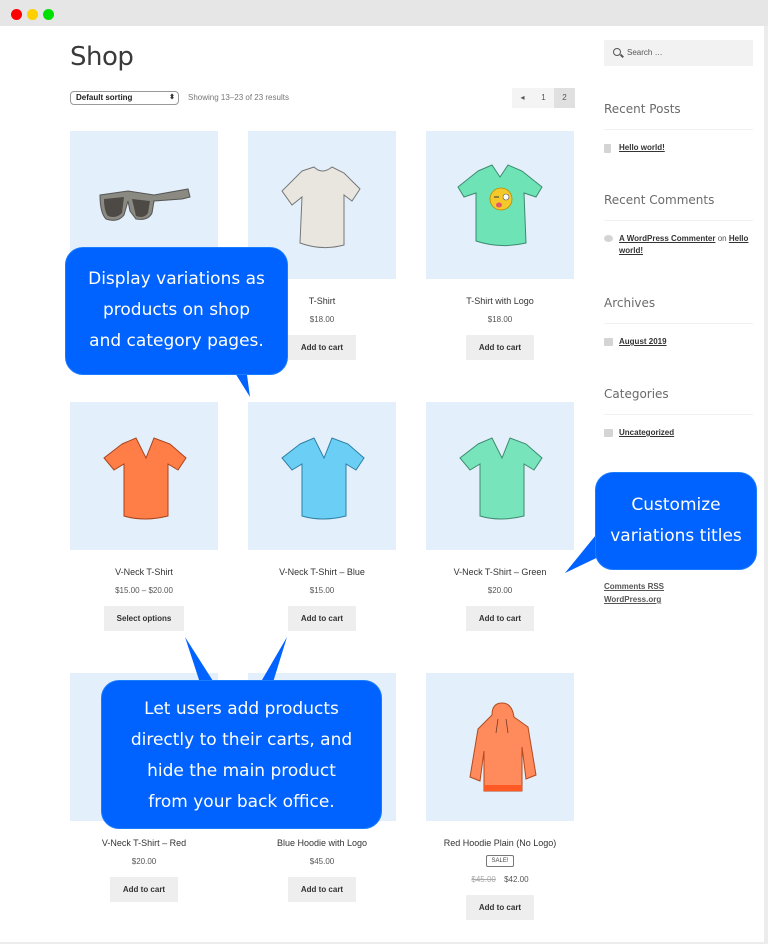 The image size is (768, 944). I want to click on widget-recent-posts: Recent Posts Hello world!, so click(678, 128).